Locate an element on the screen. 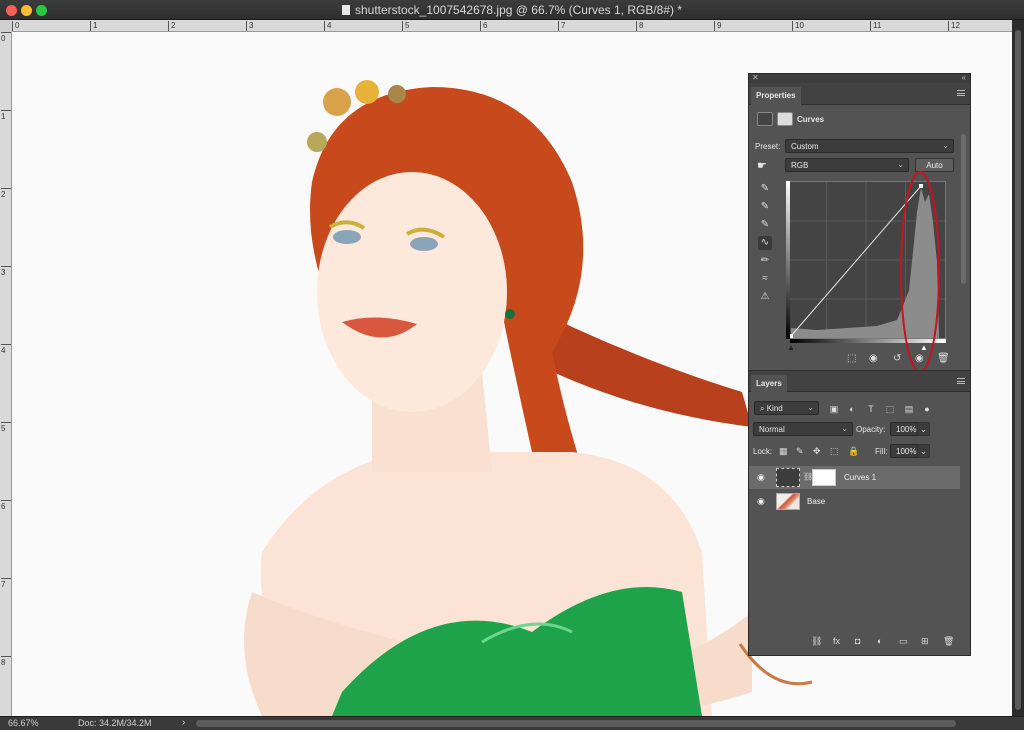 Image resolution: width=1024 pixels, height=730 pixels. mask-icon is located at coordinates (785, 119).